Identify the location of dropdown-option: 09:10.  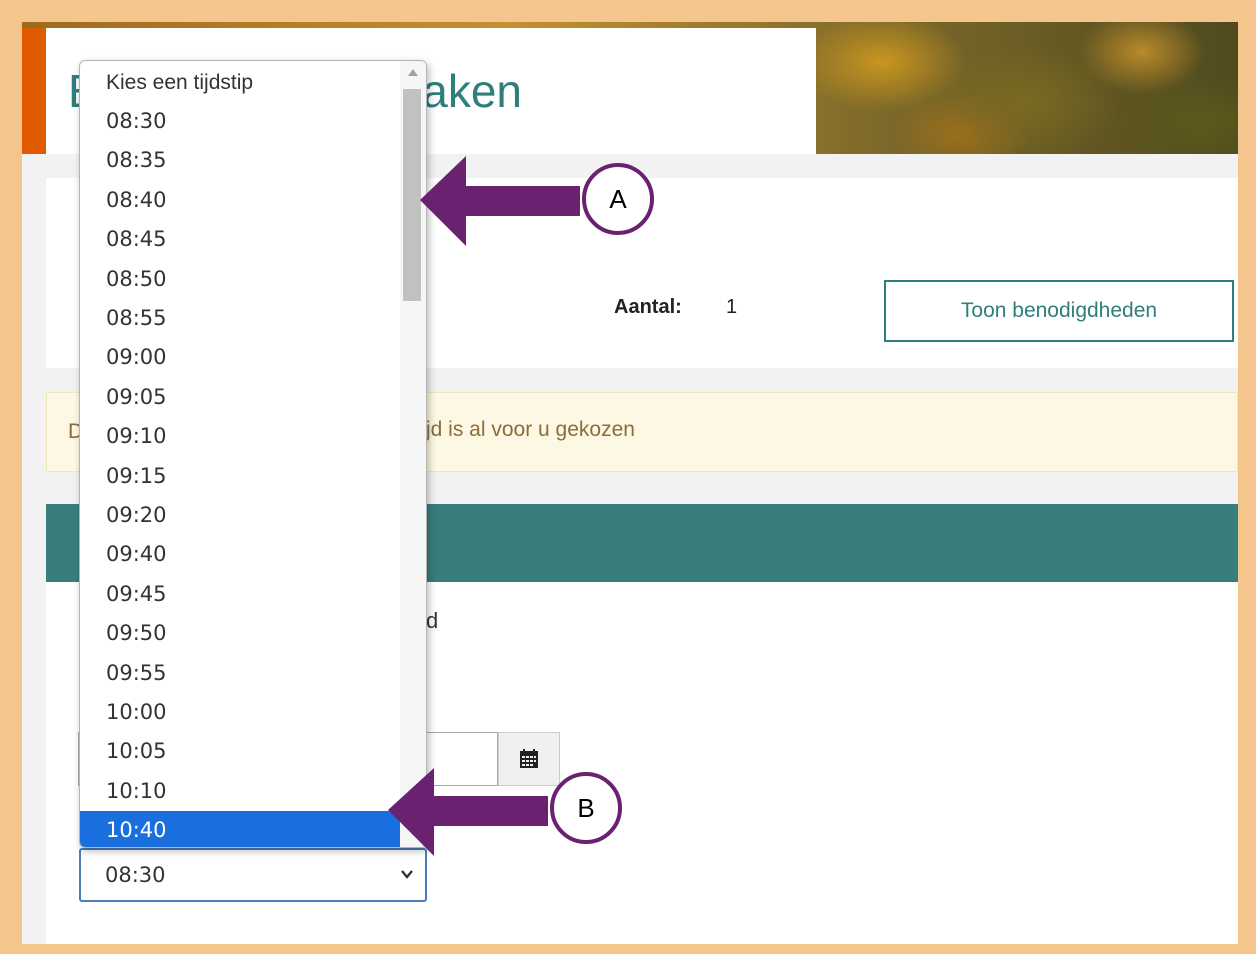
(240, 436).